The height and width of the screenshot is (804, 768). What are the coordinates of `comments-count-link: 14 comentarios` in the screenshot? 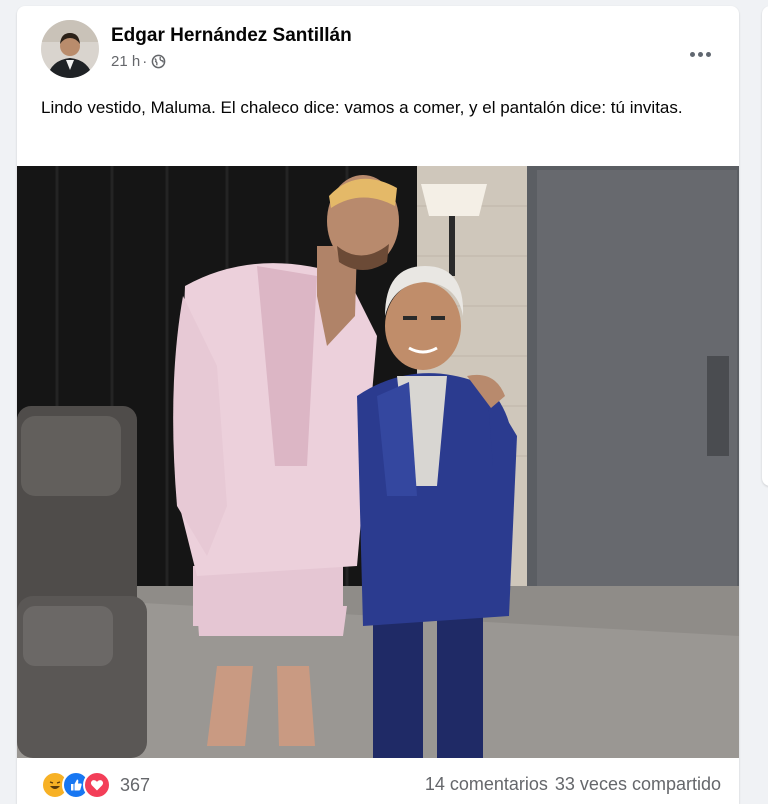 It's located at (486, 784).